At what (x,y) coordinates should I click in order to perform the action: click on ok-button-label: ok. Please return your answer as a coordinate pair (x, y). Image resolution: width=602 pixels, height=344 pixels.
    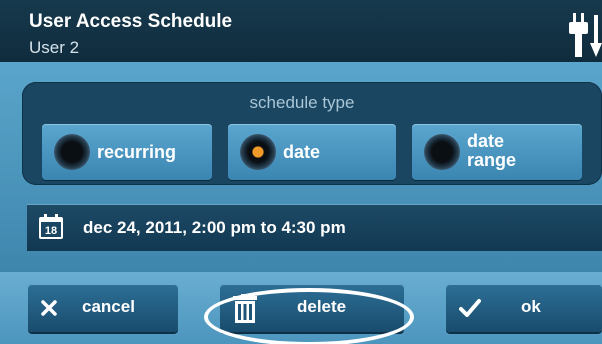
    Looking at the image, I should click on (531, 306).